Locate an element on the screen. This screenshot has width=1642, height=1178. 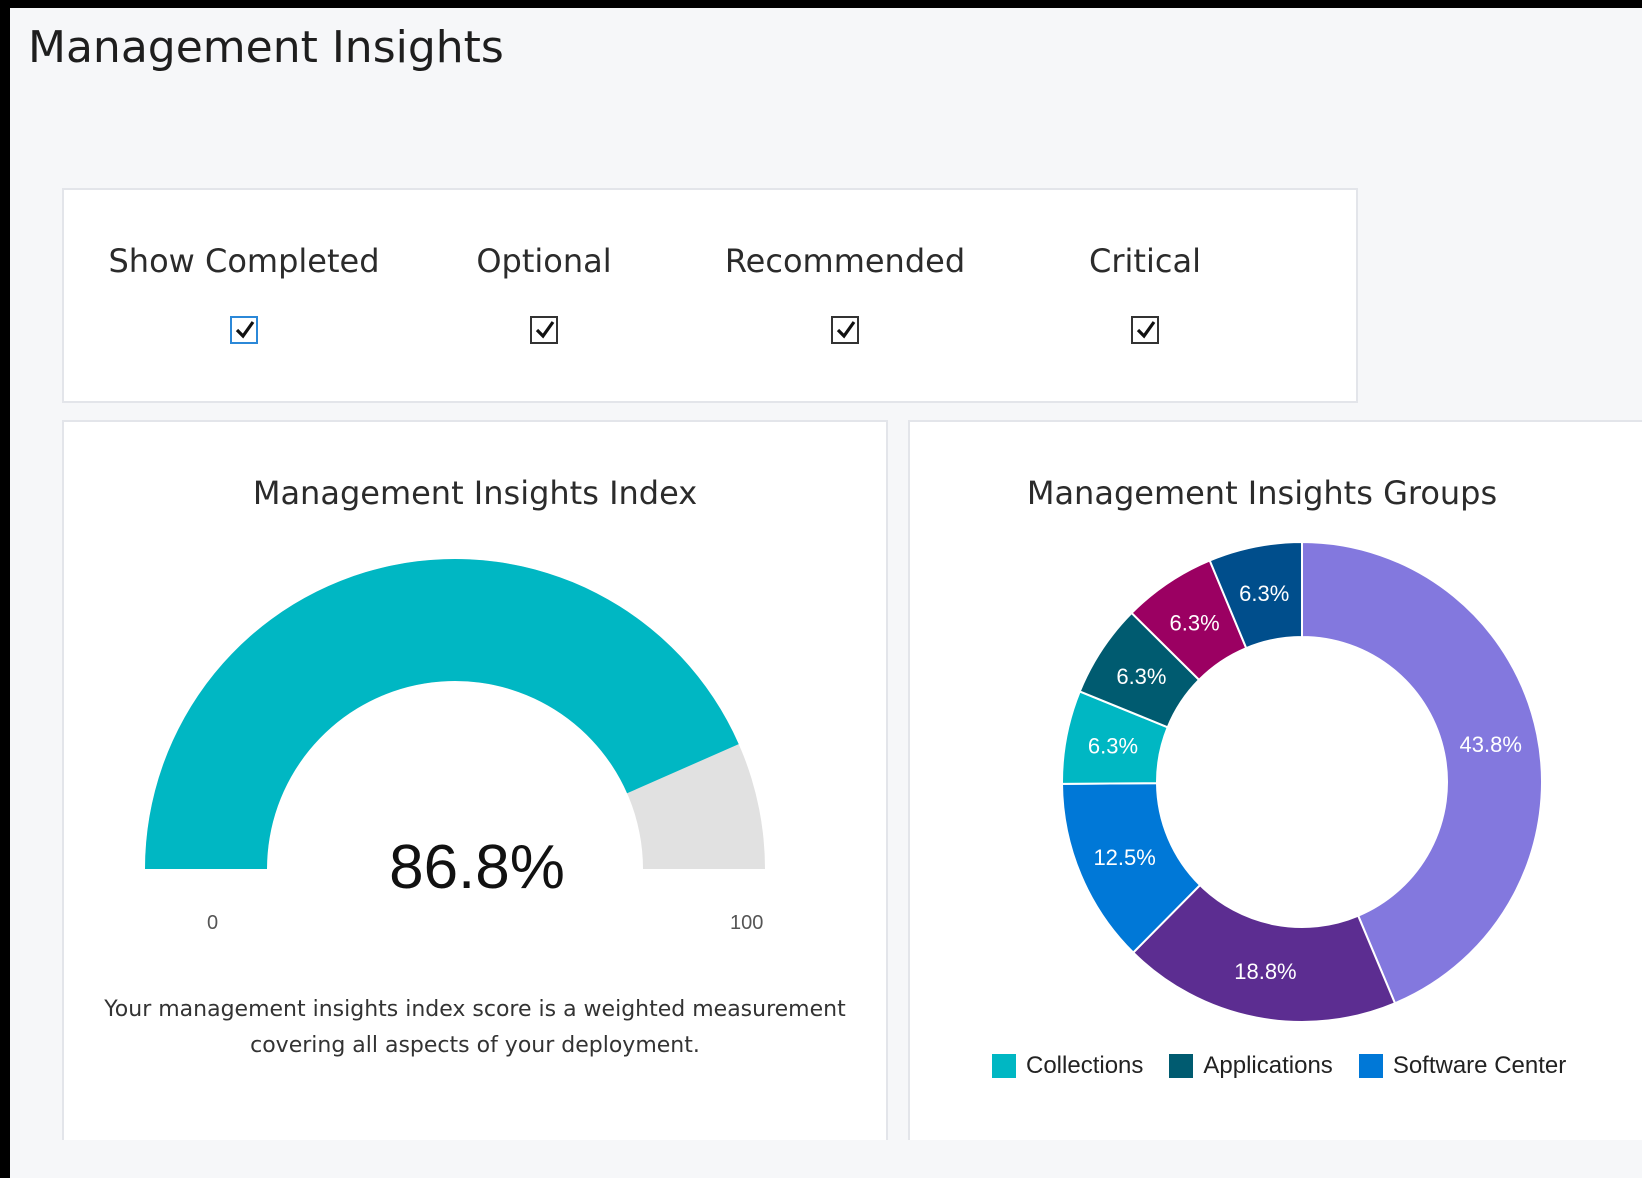
critical-checkbox is located at coordinates (1145, 330).